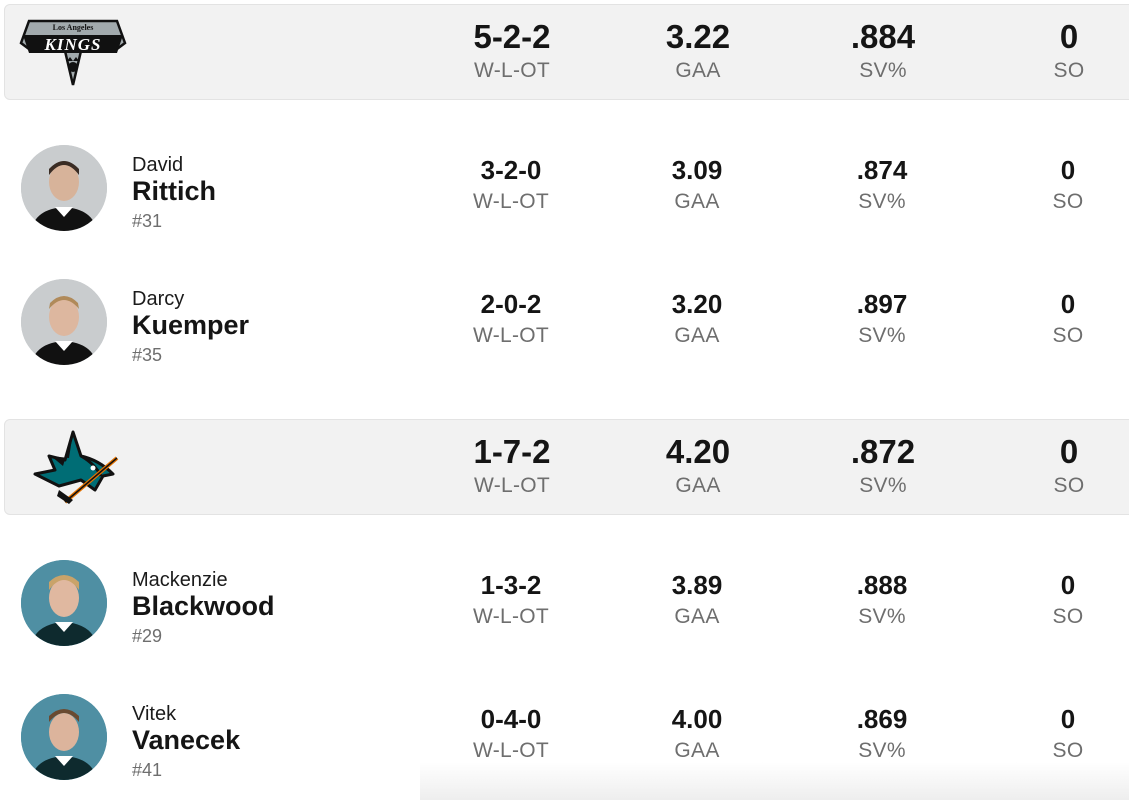 The image size is (1129, 800). Describe the element at coordinates (154, 714) in the screenshot. I see `player-first-name: Vitek` at that location.